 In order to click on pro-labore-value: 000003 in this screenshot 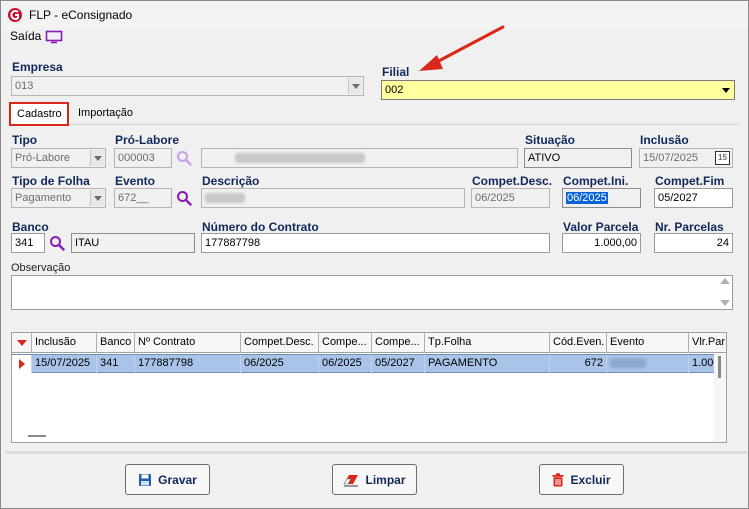, I will do `click(136, 158)`.